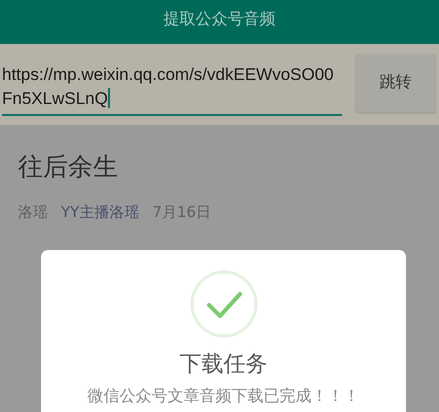  What do you see at coordinates (395, 83) in the screenshot?
I see `jump-button: 跳转` at bounding box center [395, 83].